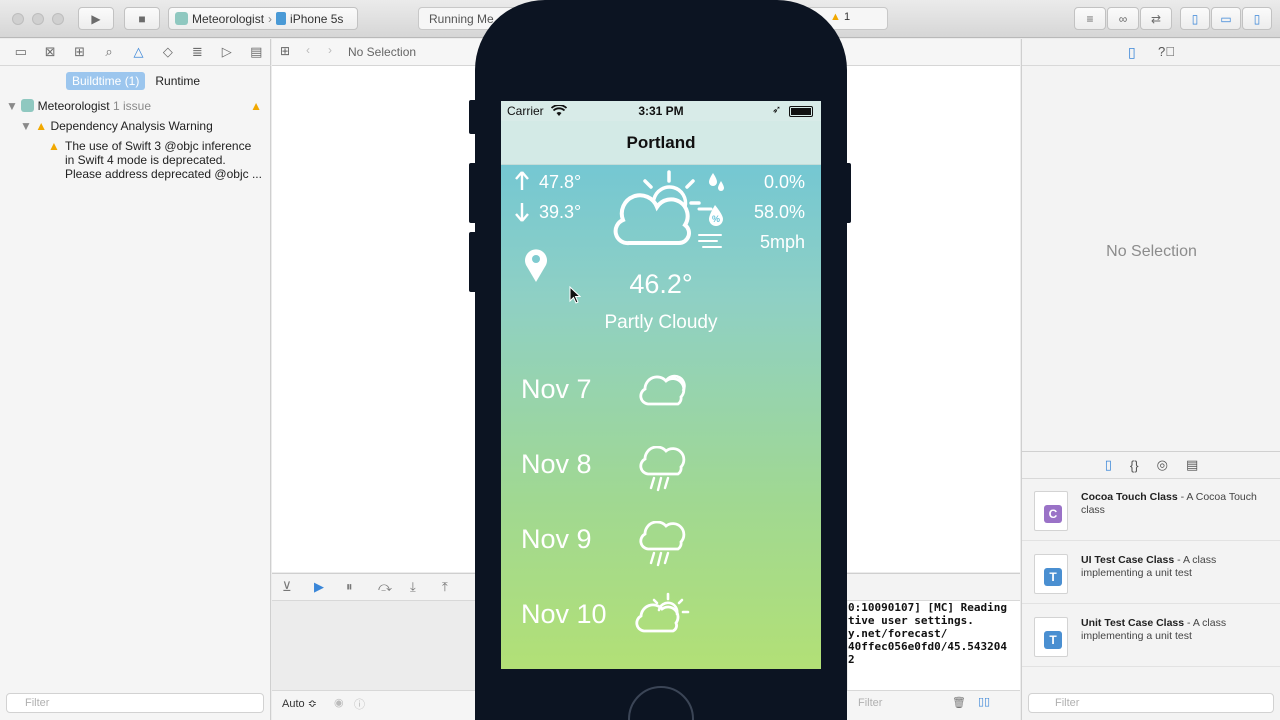 The image size is (1280, 720). I want to click on forecast-row: Nov 9, so click(661, 545).